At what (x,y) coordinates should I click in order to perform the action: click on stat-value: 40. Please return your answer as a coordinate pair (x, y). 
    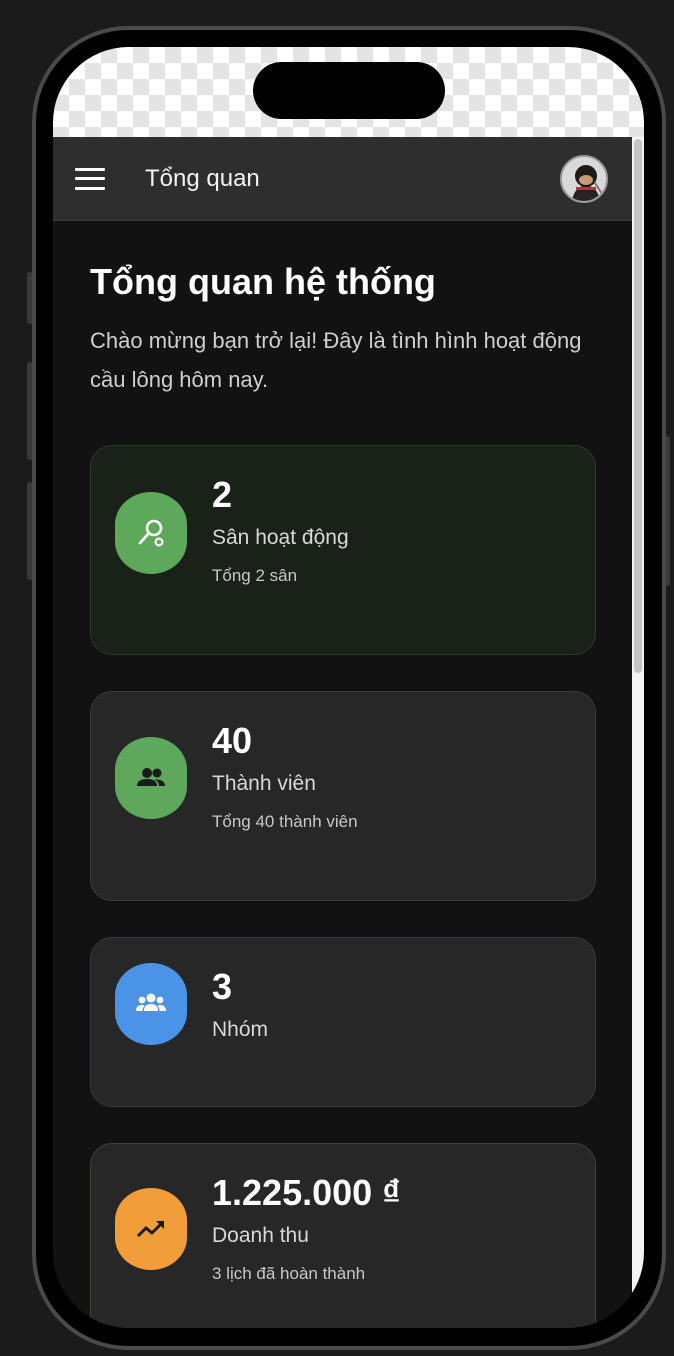
    Looking at the image, I should click on (232, 740).